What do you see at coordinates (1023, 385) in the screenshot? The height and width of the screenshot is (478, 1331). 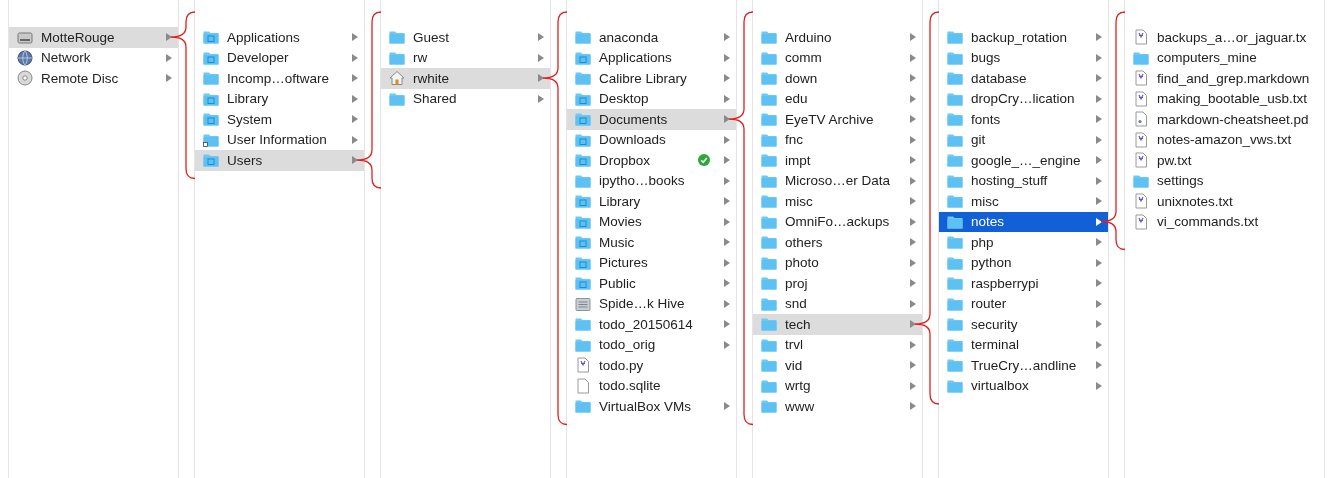 I see `file-list-item: virtualbox` at bounding box center [1023, 385].